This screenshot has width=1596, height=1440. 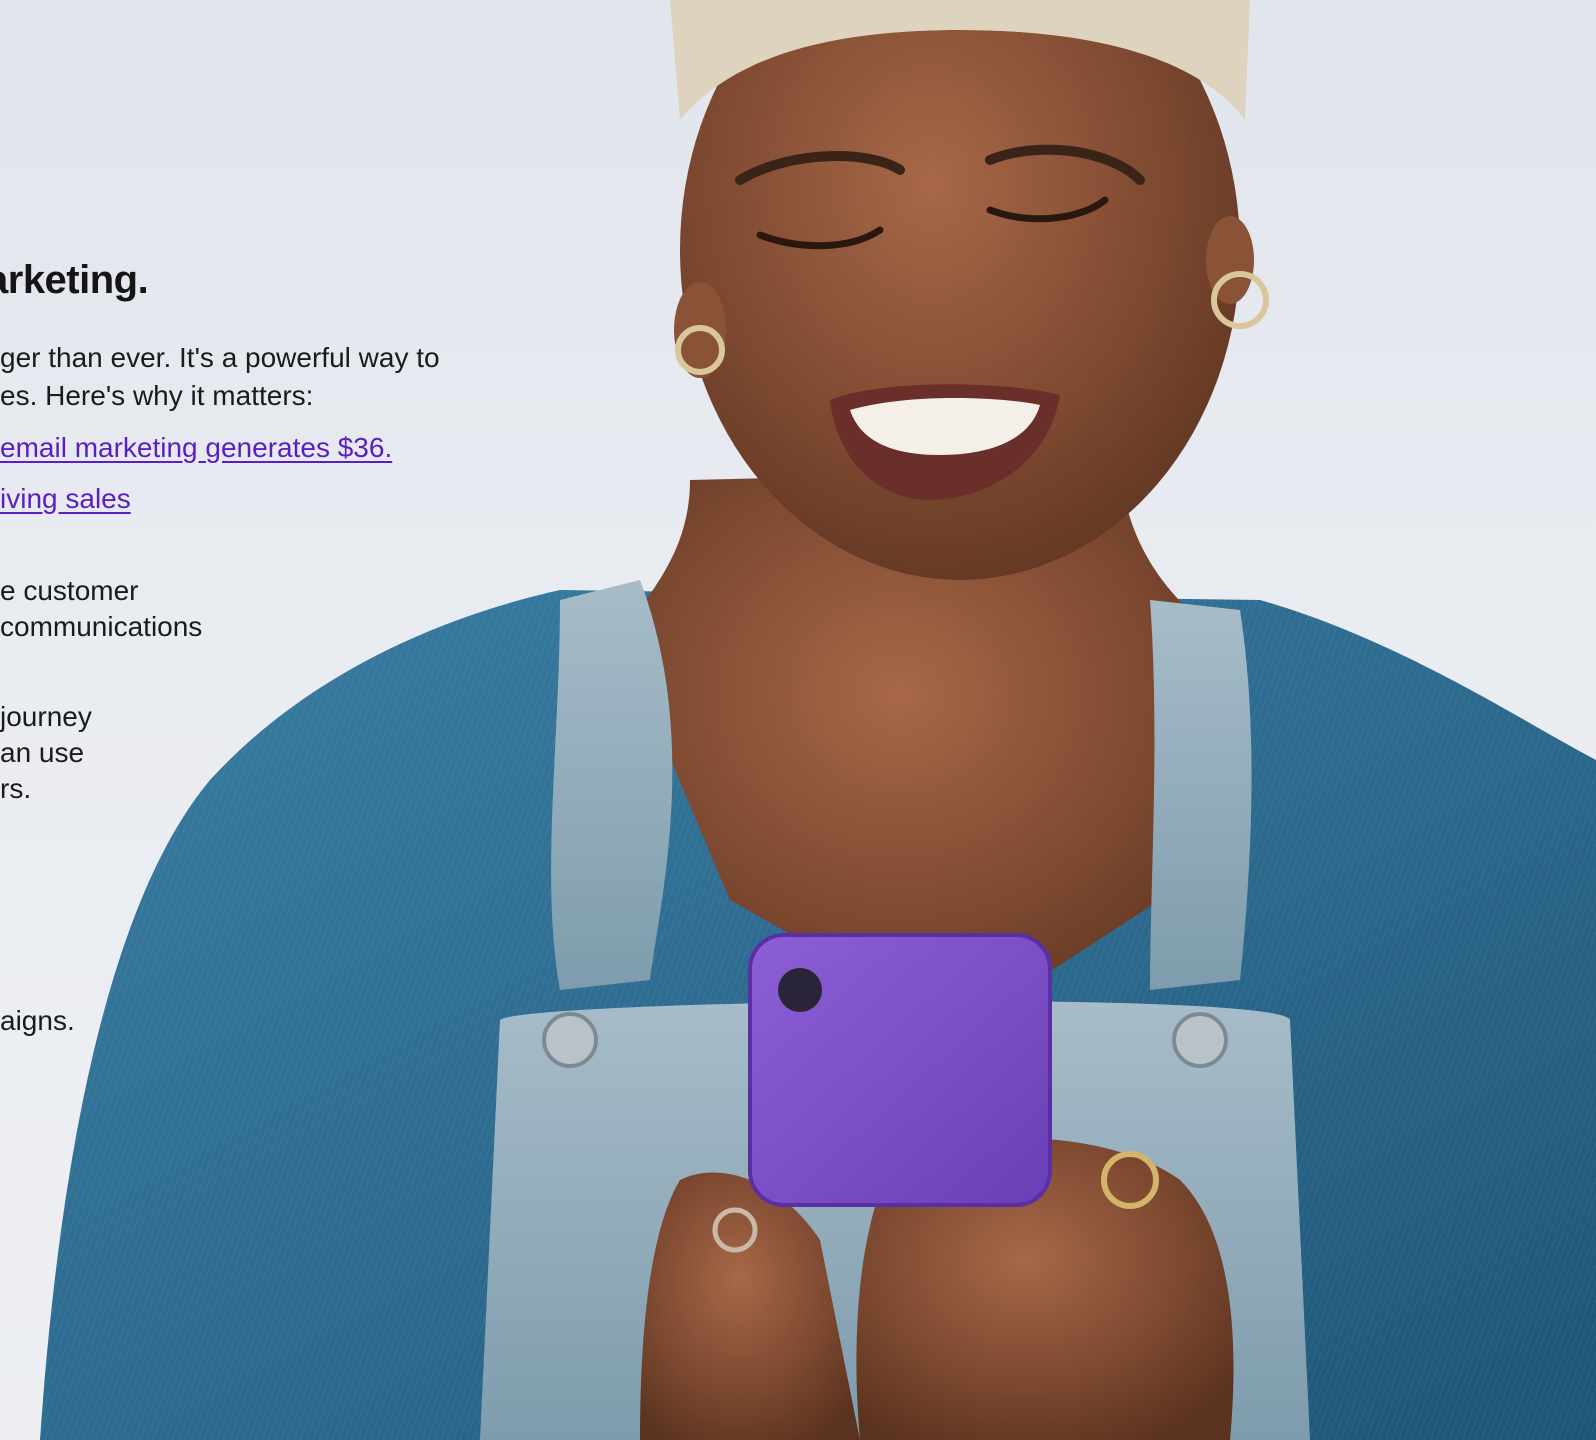 I want to click on intro-line-2: es. Here's why it matters:, so click(x=157, y=395).